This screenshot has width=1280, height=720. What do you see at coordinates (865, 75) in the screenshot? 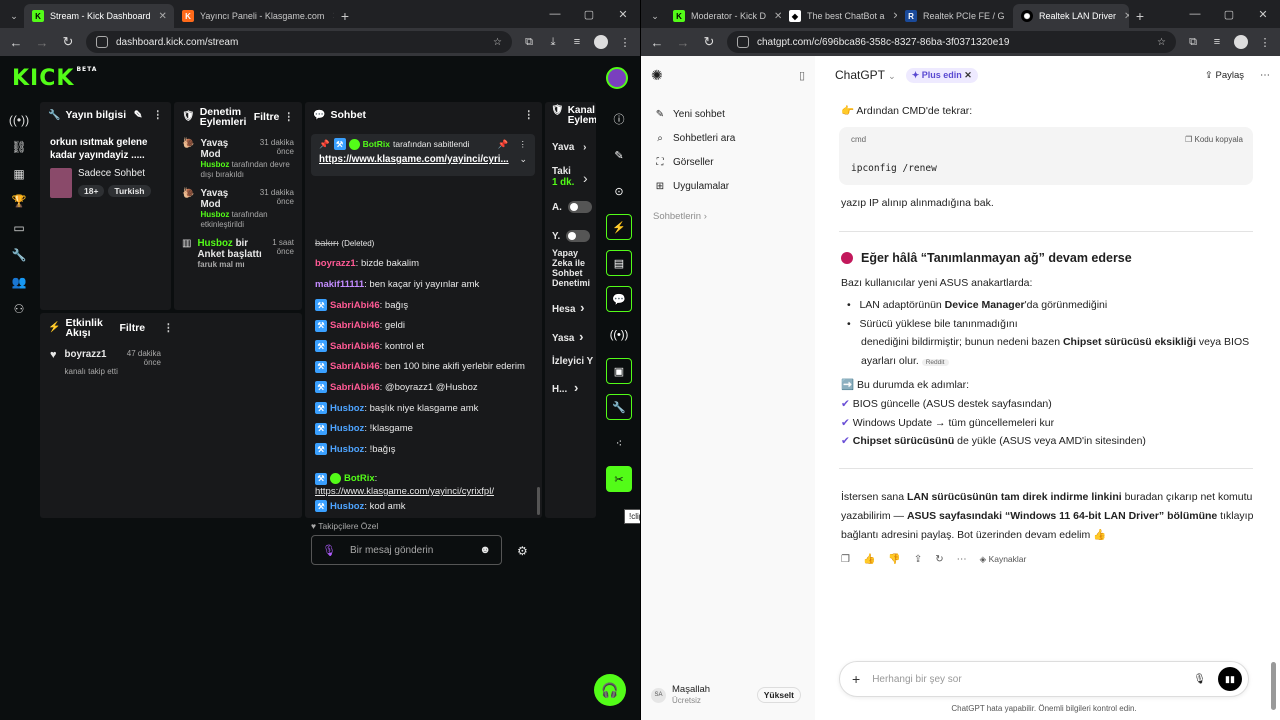
I see `model-selector: ChatGPT ⌄` at bounding box center [865, 75].